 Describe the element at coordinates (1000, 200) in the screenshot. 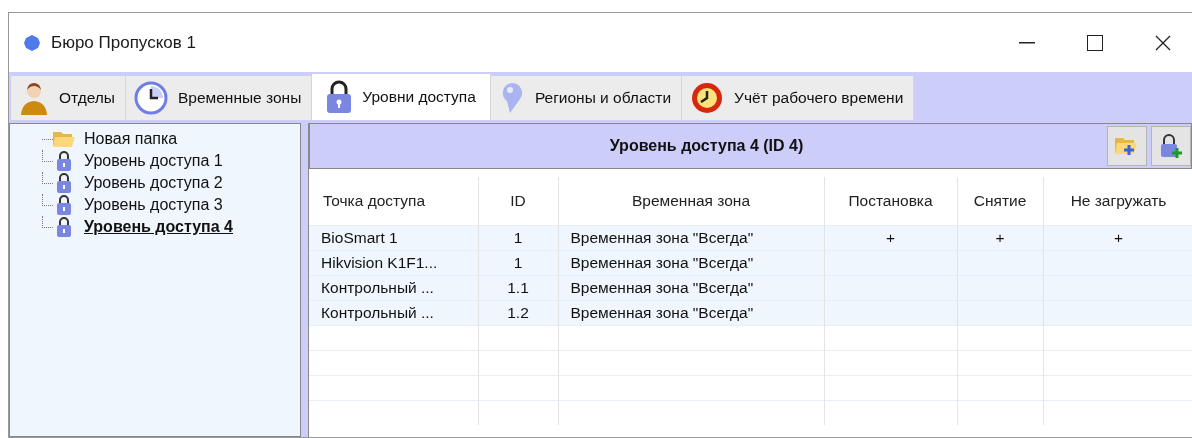

I see `column-header: Снятие` at that location.